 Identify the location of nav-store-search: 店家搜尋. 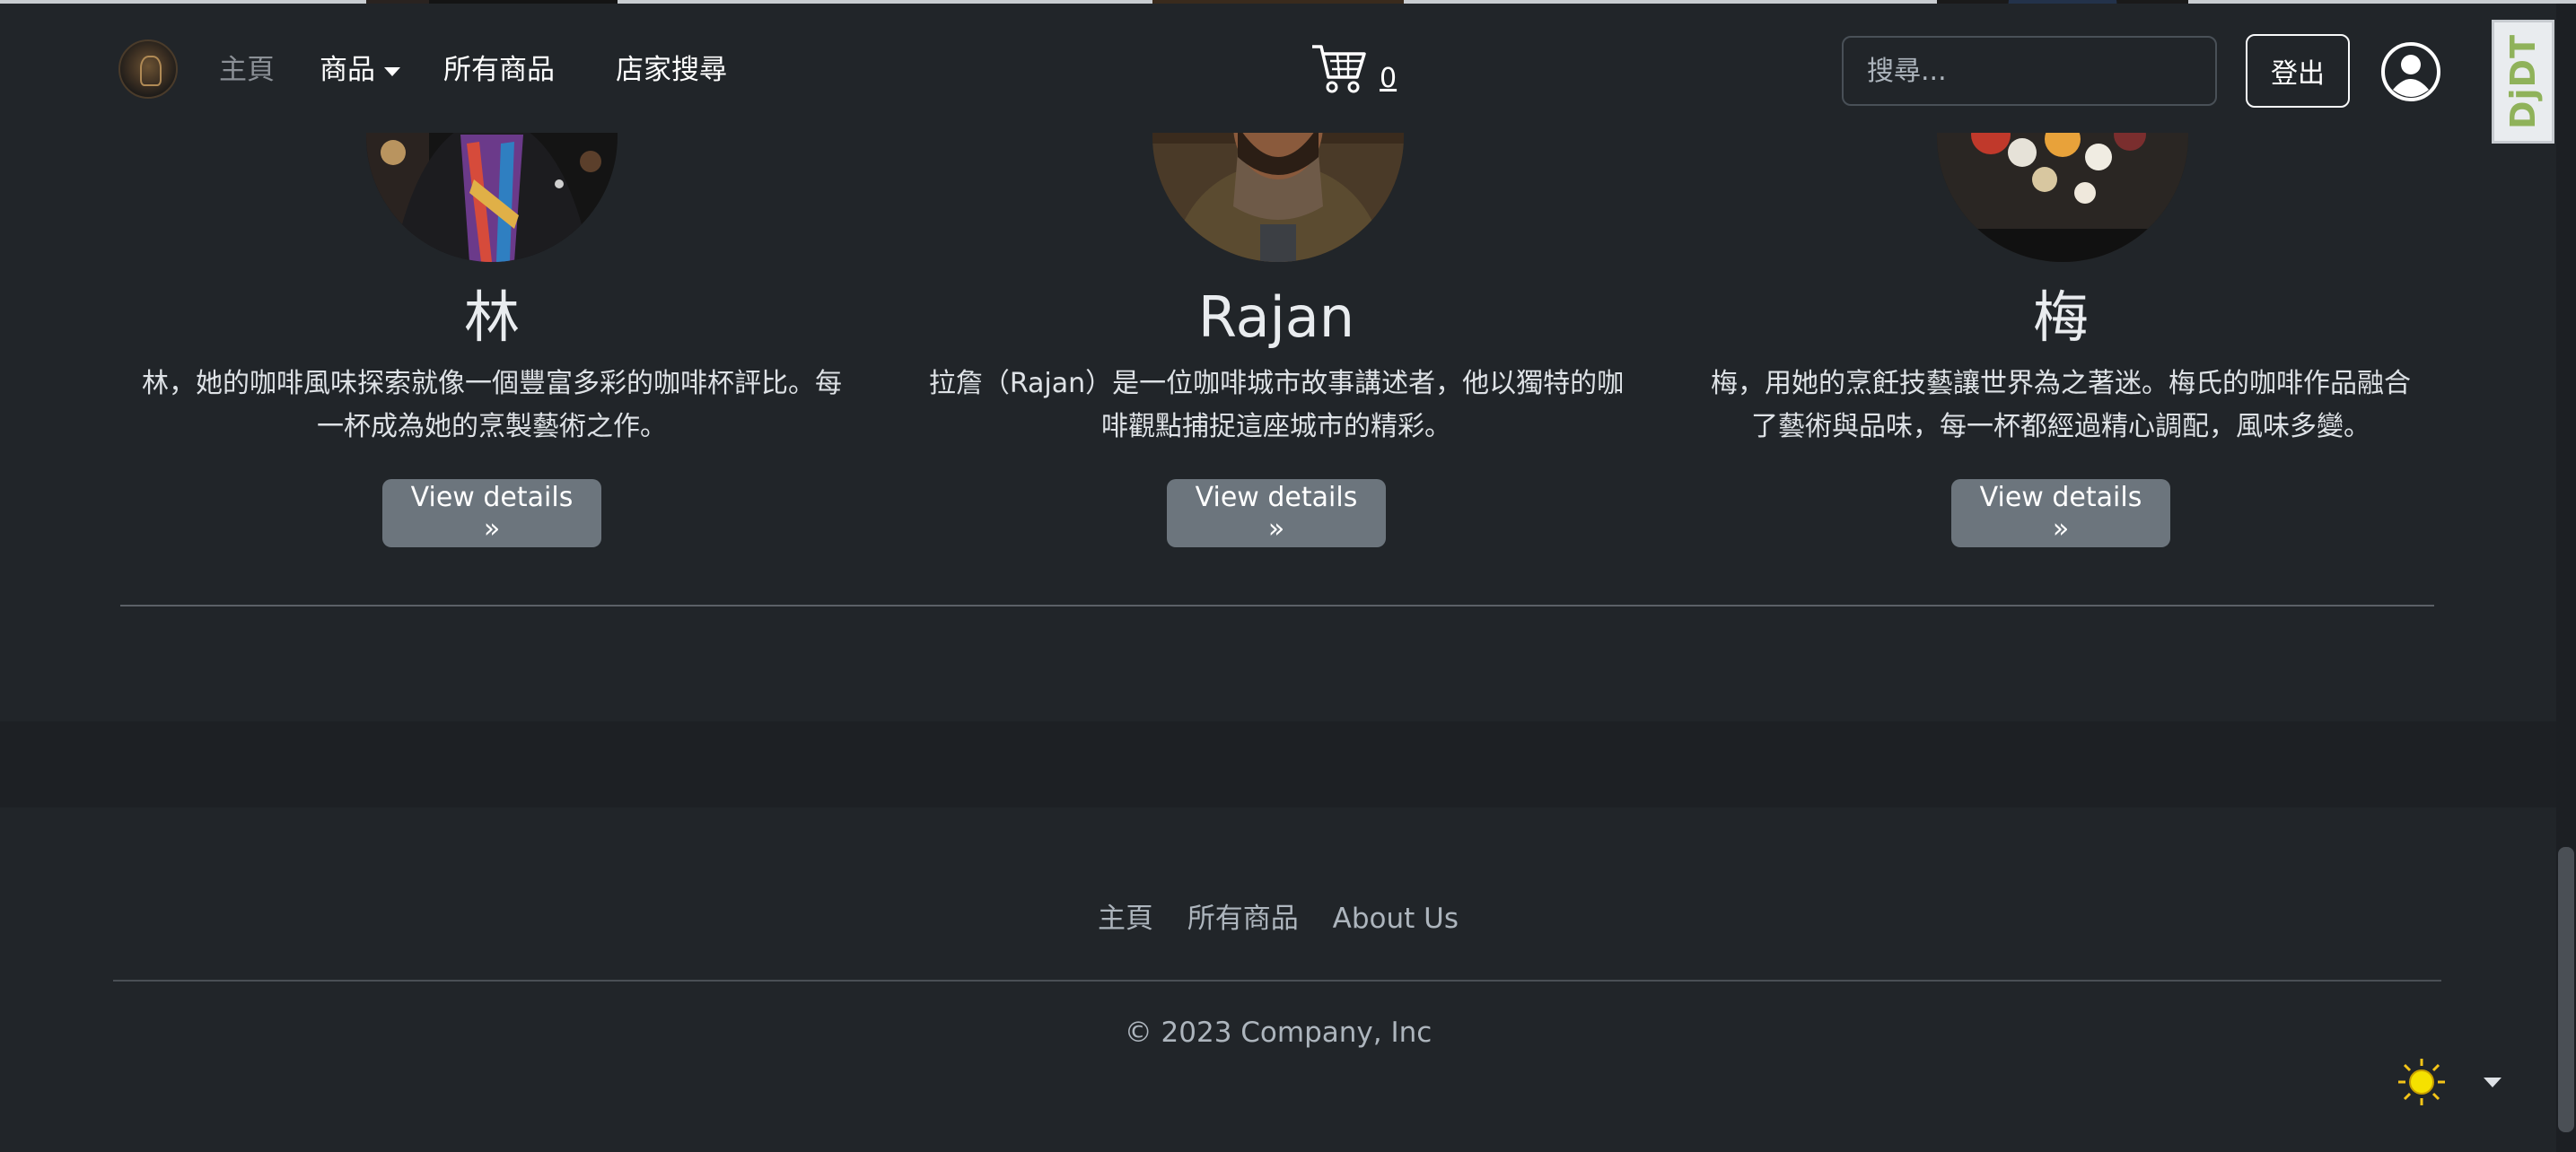
(671, 70).